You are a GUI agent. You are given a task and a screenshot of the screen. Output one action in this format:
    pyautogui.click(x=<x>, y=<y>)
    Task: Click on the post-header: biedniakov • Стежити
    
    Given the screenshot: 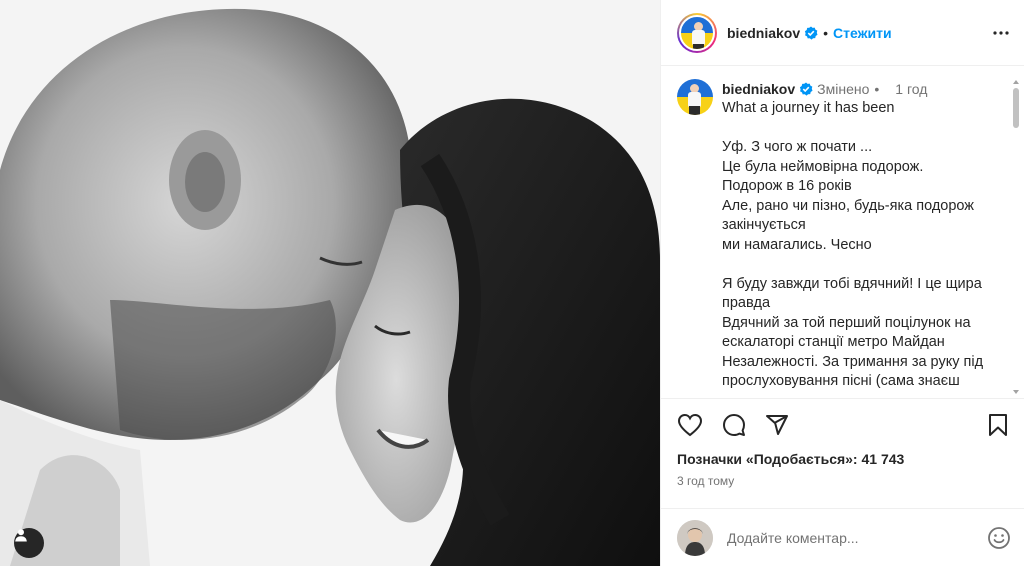 What is the action you would take?
    pyautogui.click(x=842, y=33)
    